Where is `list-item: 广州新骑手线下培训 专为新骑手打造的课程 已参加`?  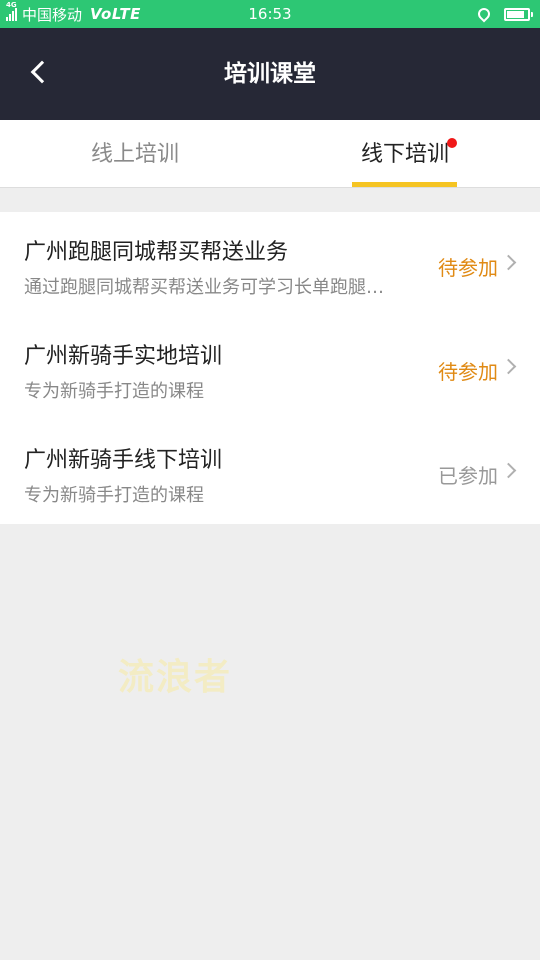
list-item: 广州新骑手线下培训 专为新骑手打造的课程 已参加 is located at coordinates (270, 472).